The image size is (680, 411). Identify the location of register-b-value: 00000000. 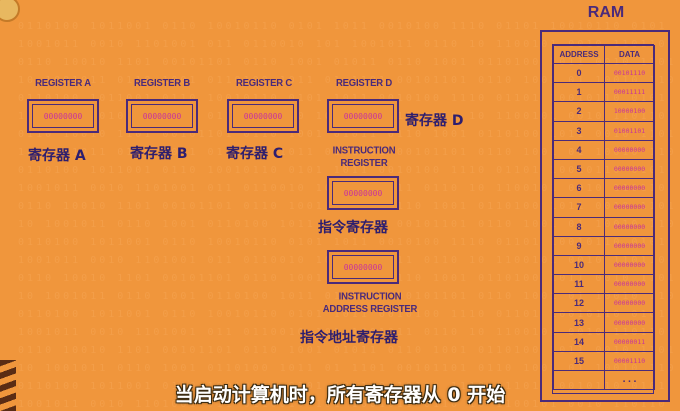
(162, 116).